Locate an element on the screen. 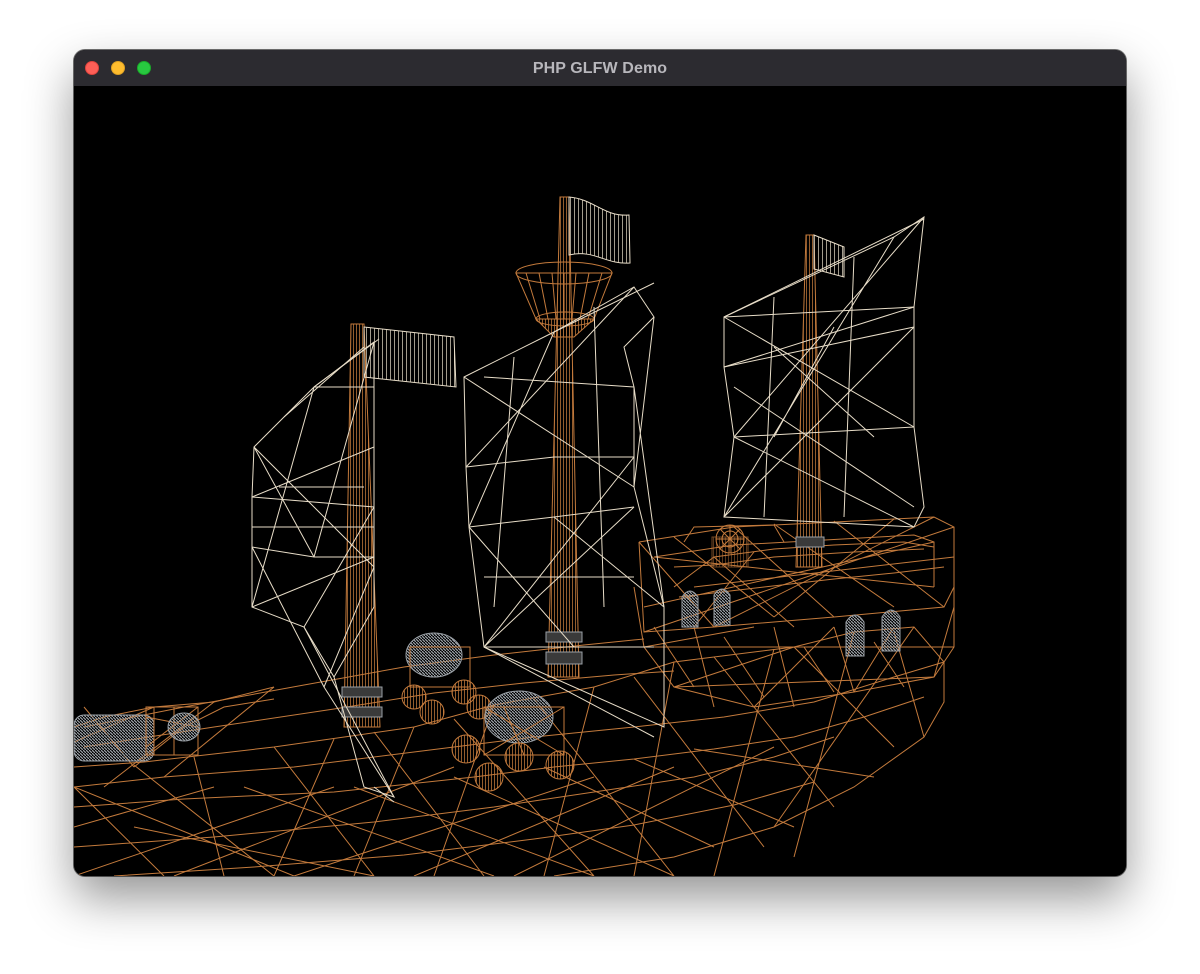 The width and height of the screenshot is (1200, 974). ship-wheel is located at coordinates (730, 546).